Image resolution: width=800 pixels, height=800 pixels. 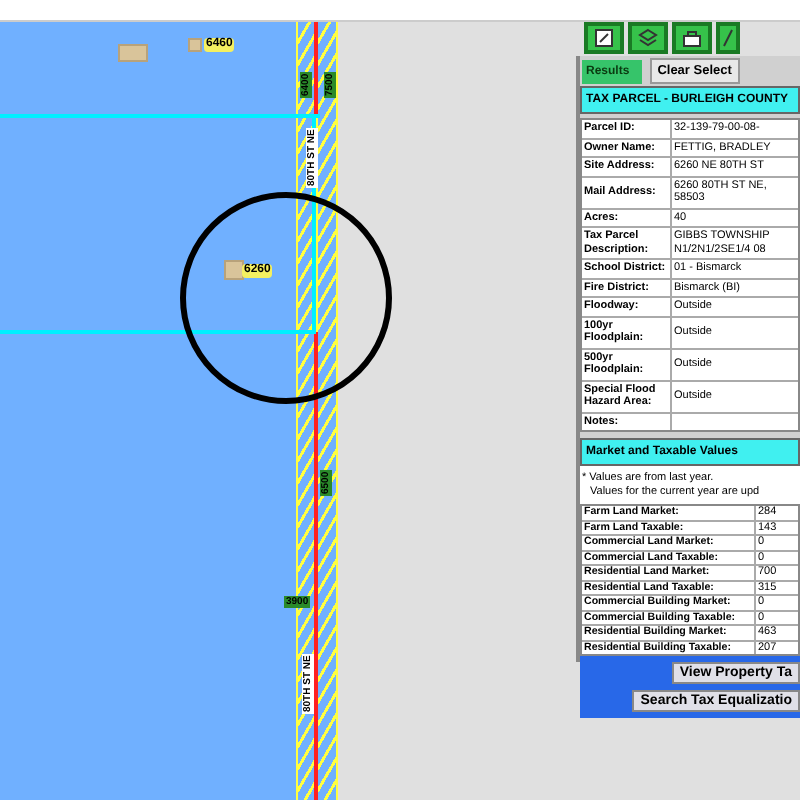 I want to click on toolbox-icon, so click(x=692, y=38).